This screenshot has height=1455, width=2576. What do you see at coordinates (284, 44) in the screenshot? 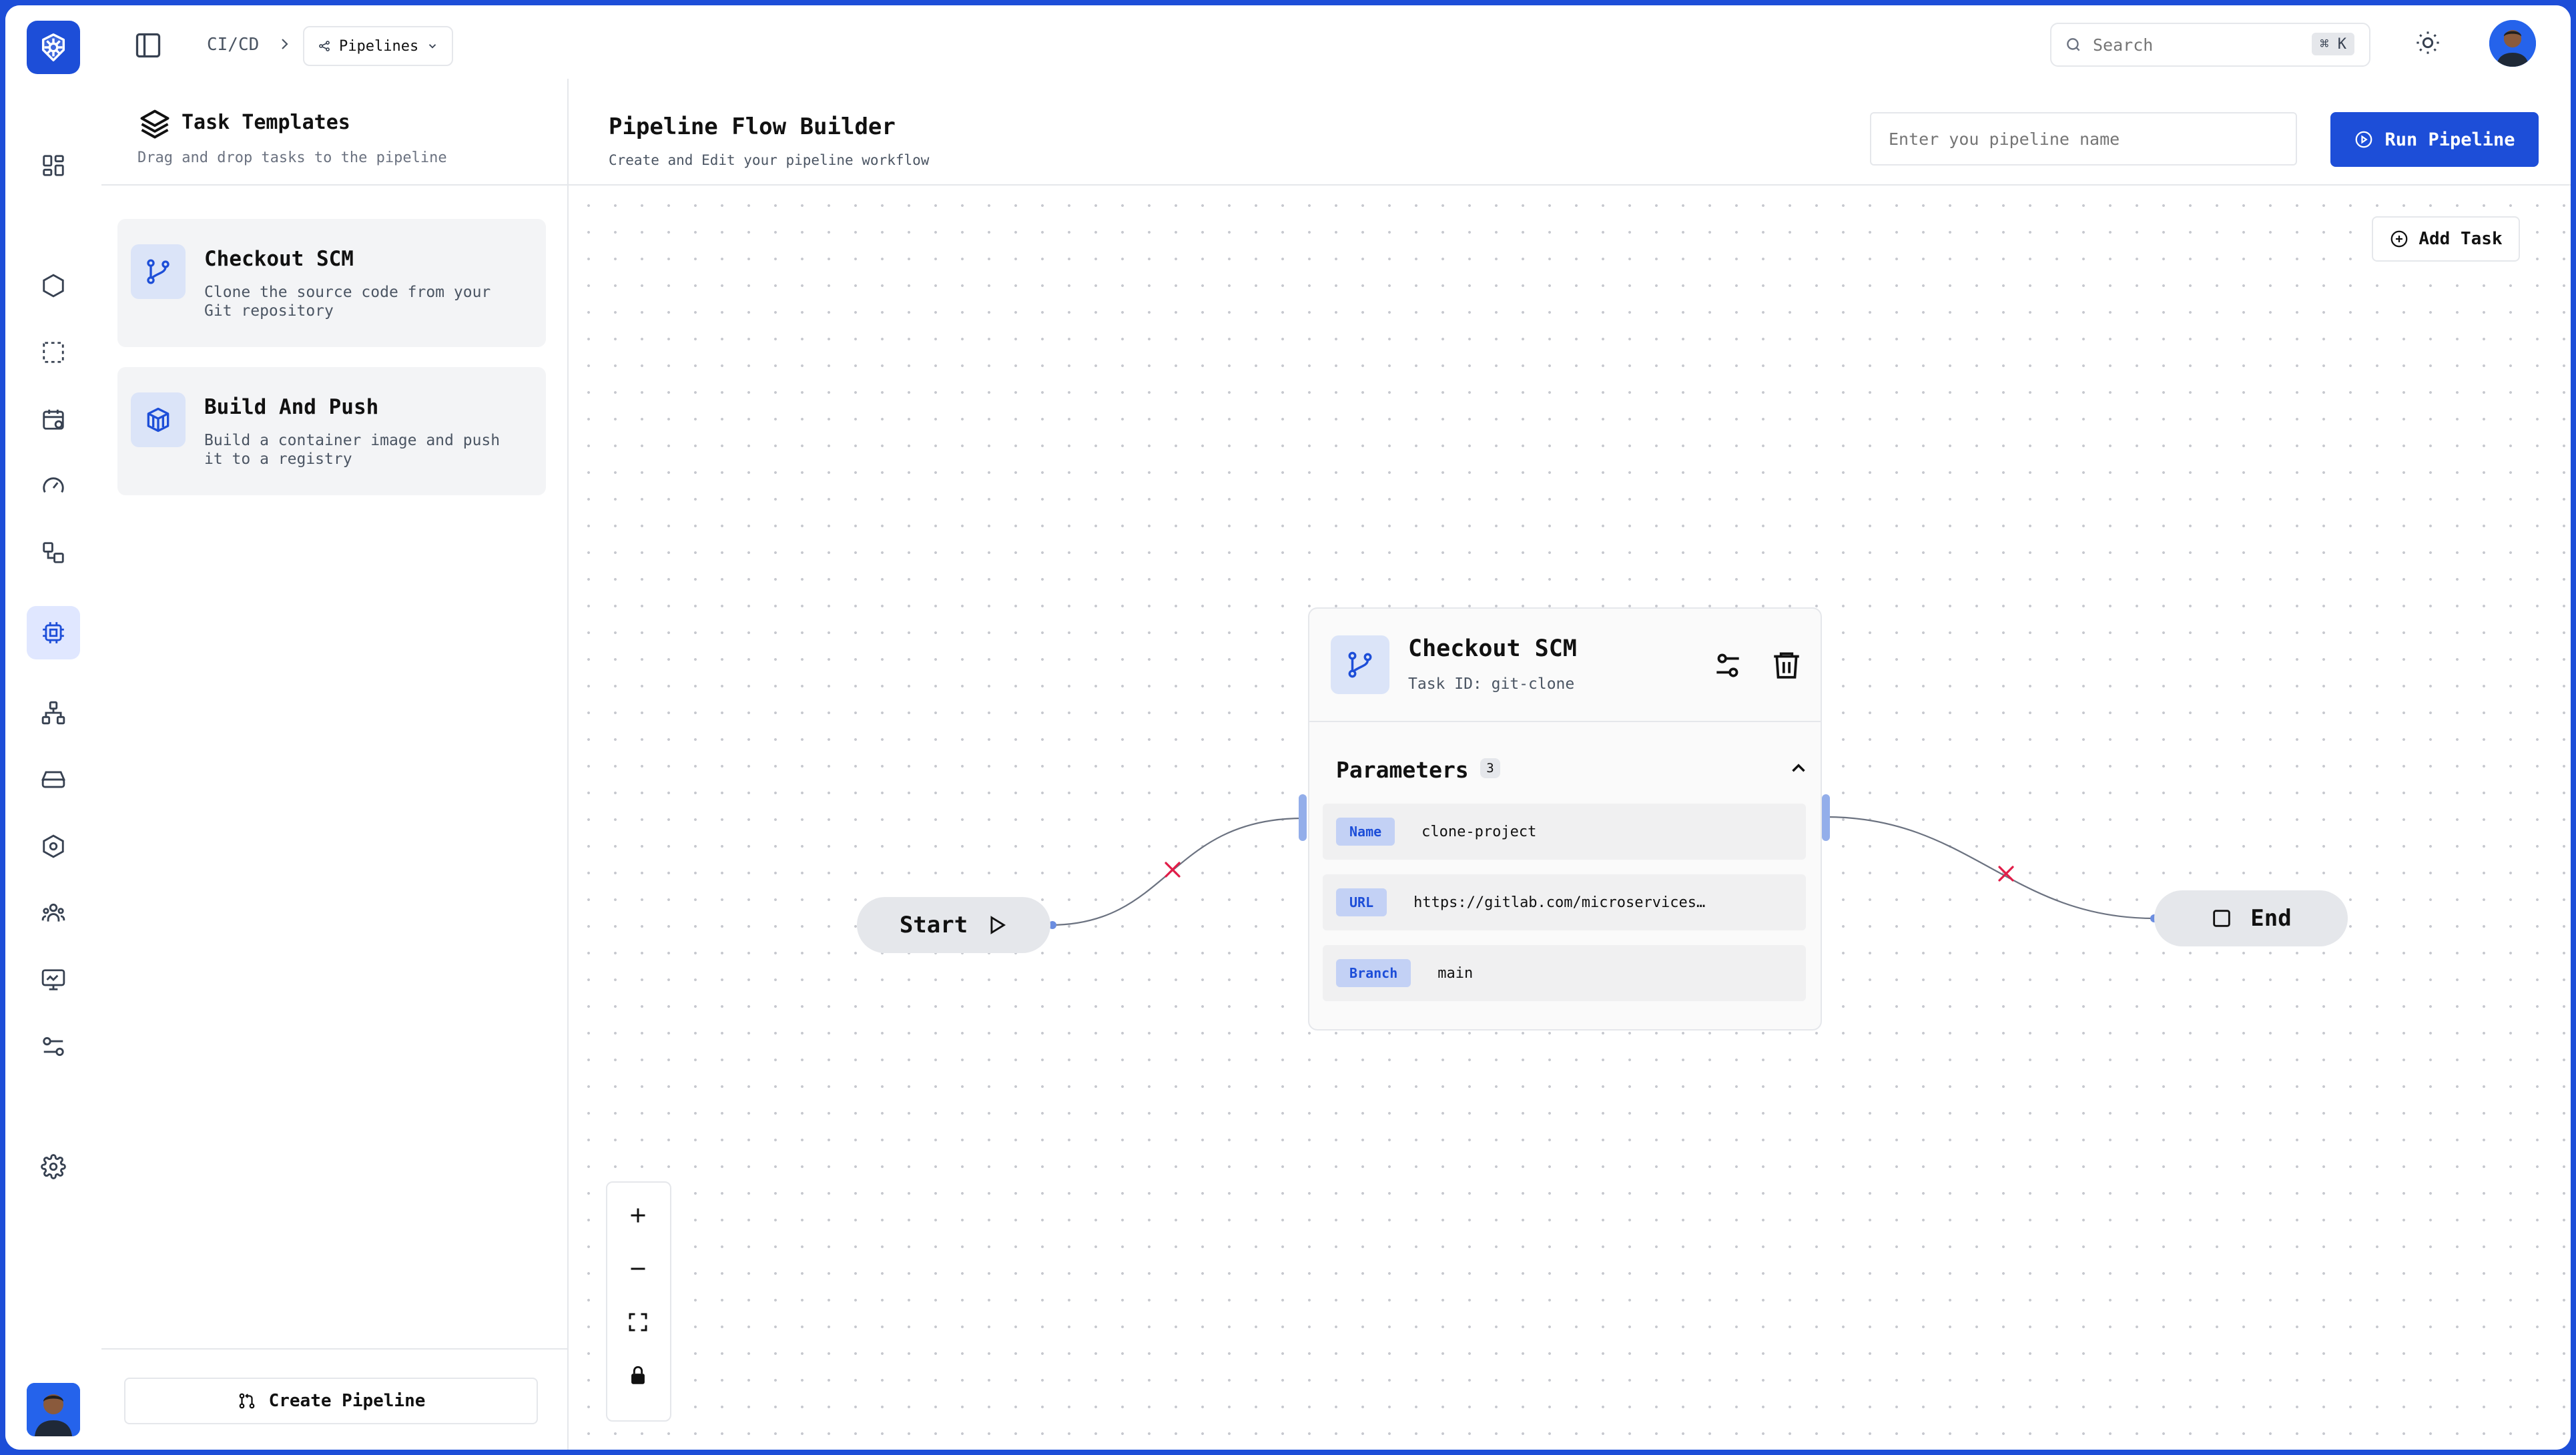
I see `chevron-right-icon` at bounding box center [284, 44].